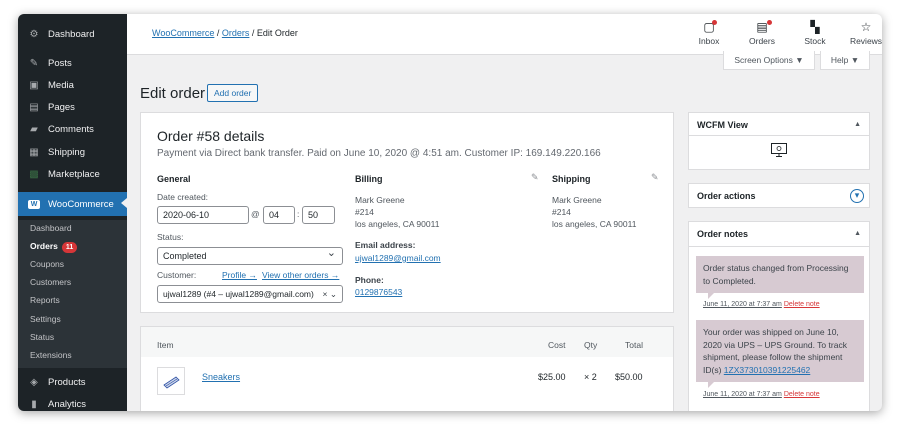  I want to click on media-icon: ▣, so click(34, 85).